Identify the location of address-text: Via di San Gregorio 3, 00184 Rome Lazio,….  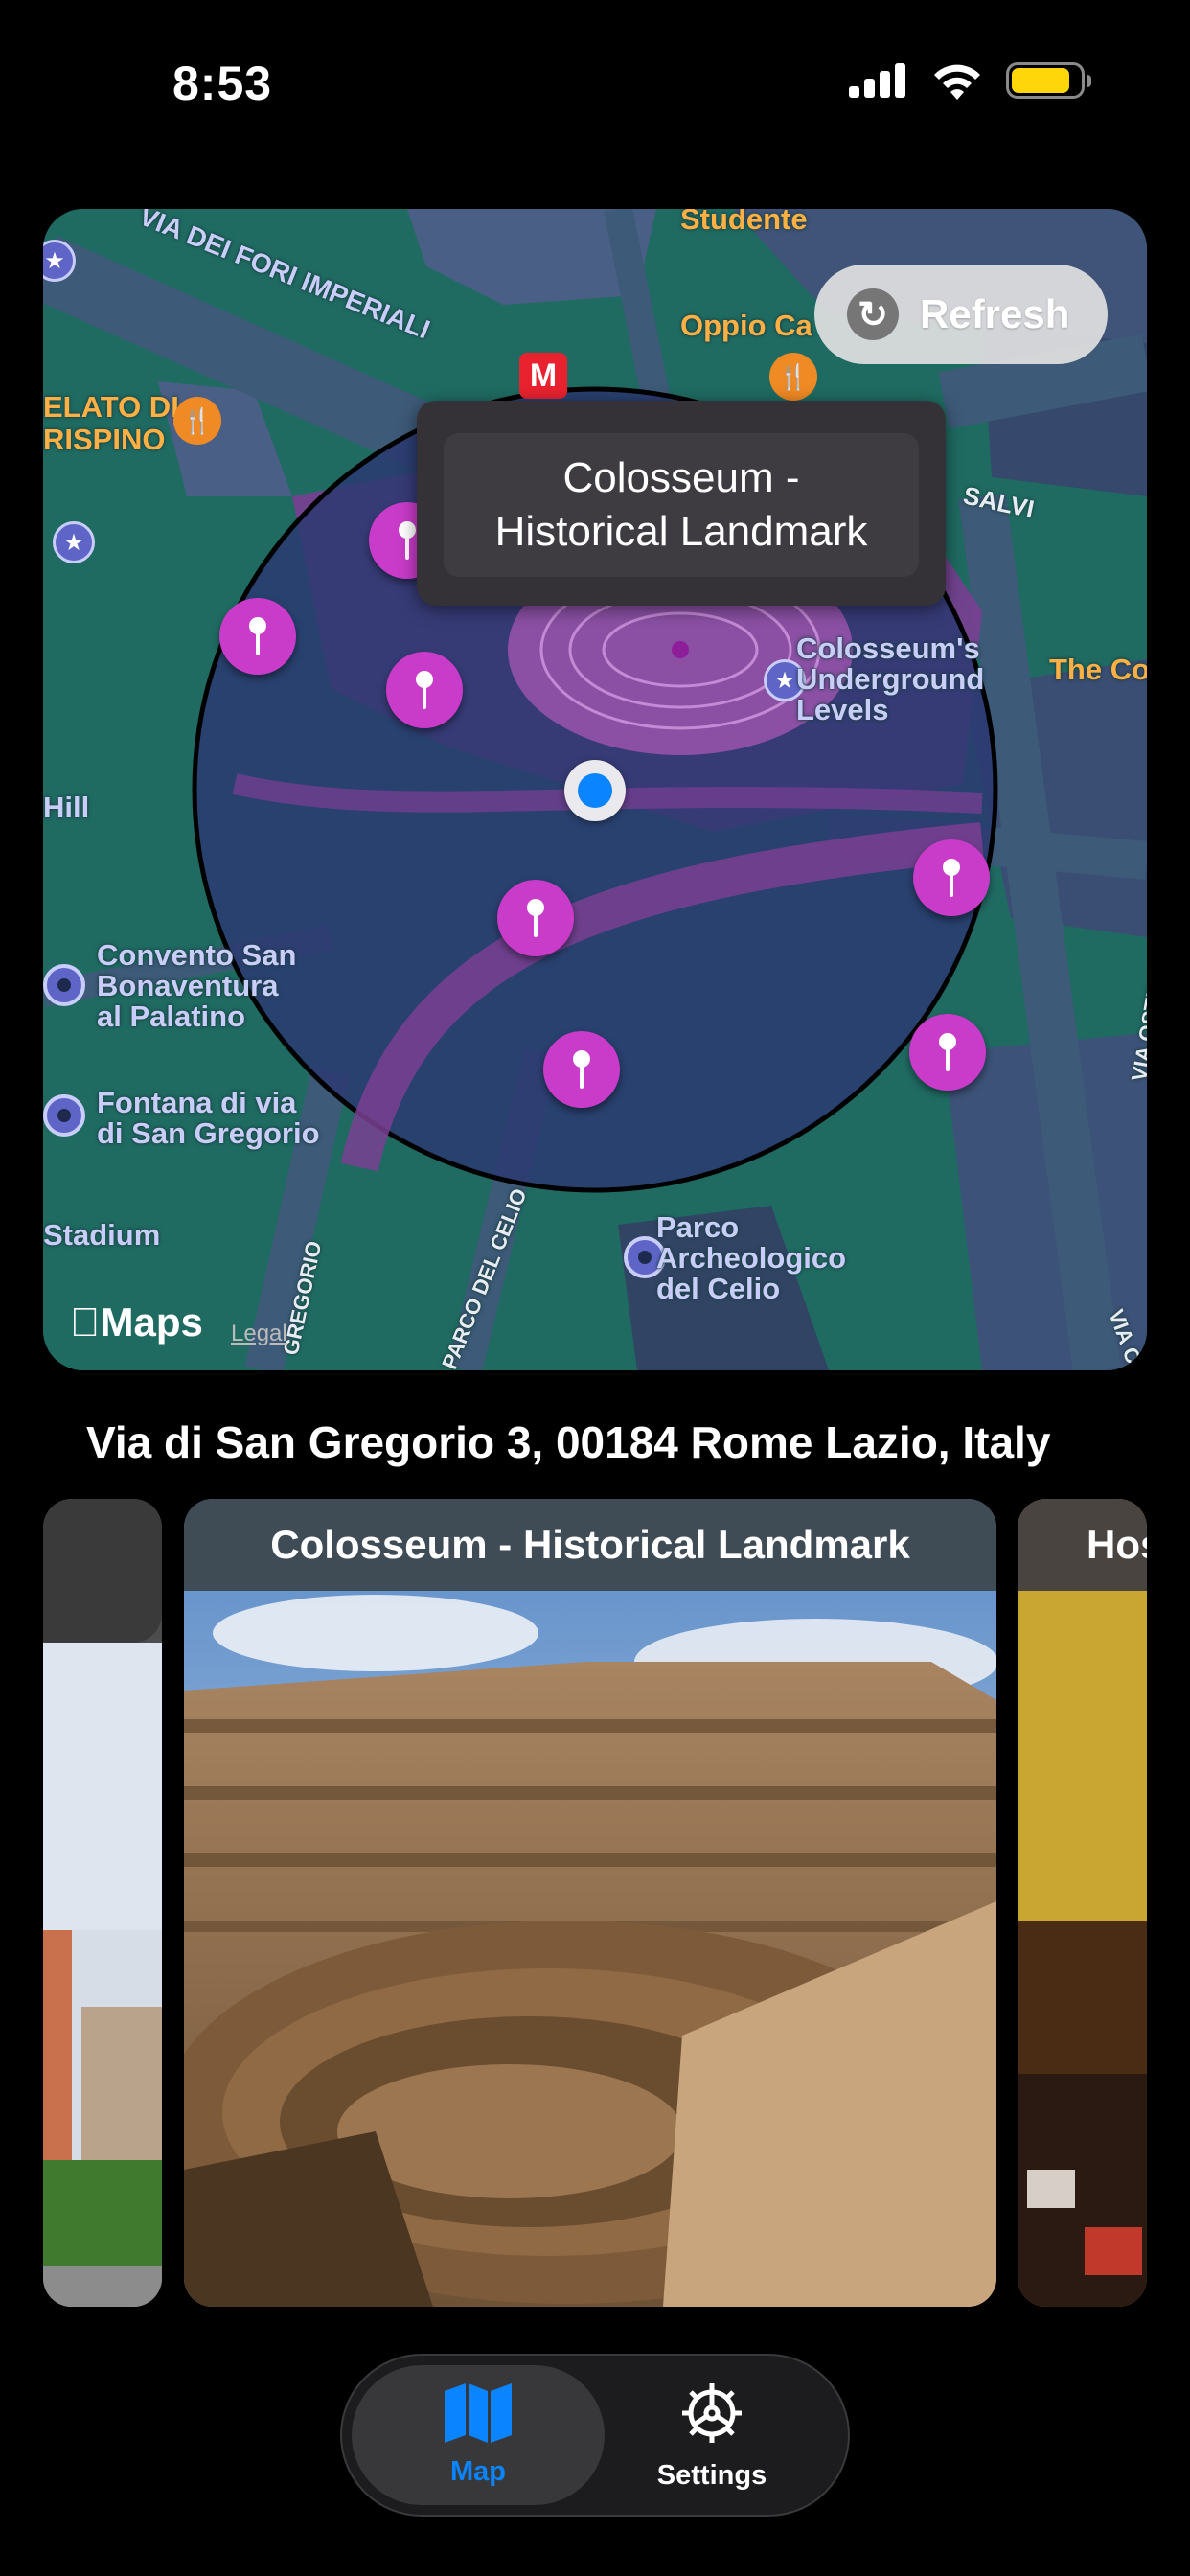
(569, 1442).